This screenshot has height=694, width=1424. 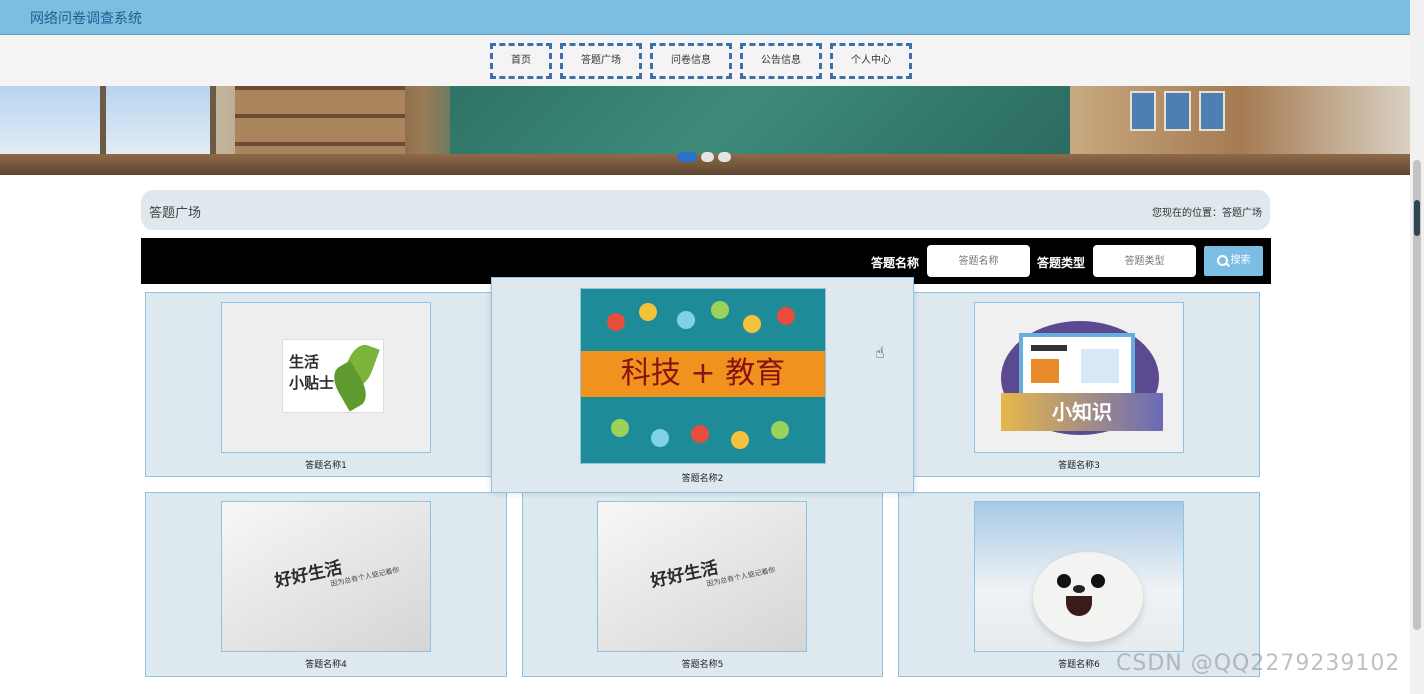 What do you see at coordinates (1240, 260) in the screenshot?
I see `search-button-label: 搜索` at bounding box center [1240, 260].